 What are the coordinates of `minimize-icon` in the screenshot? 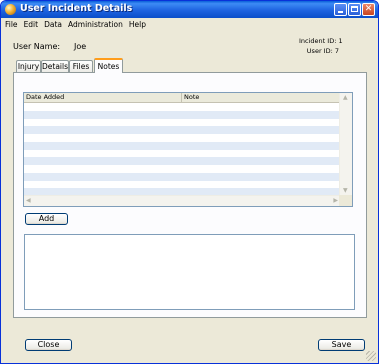 It's located at (340, 12).